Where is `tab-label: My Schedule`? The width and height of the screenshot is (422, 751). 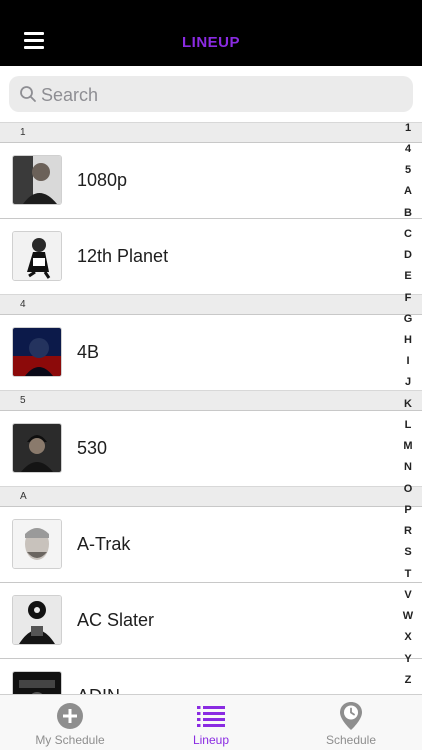 tab-label: My Schedule is located at coordinates (70, 740).